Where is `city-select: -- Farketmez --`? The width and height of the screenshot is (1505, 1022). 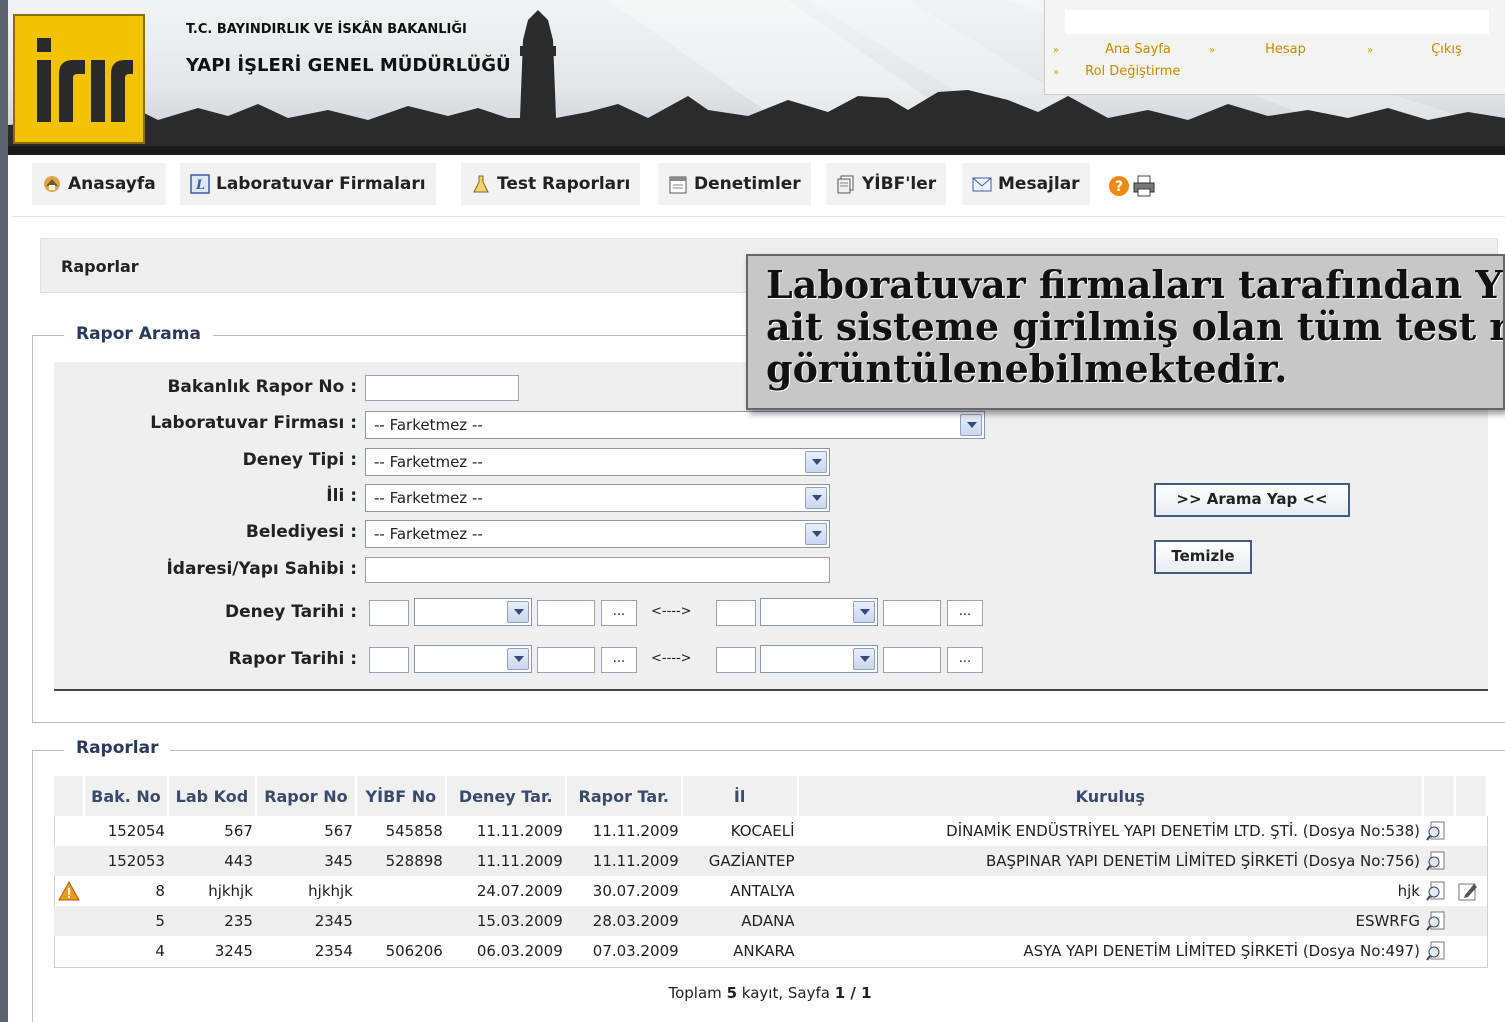
city-select: -- Farketmez -- is located at coordinates (597, 498).